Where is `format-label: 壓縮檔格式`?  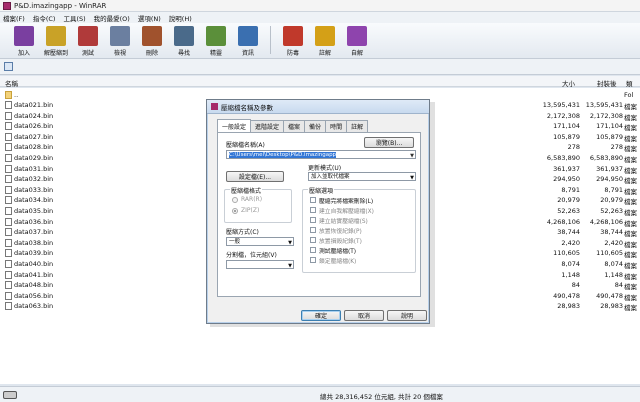
format-label: 壓縮檔格式 is located at coordinates (246, 190).